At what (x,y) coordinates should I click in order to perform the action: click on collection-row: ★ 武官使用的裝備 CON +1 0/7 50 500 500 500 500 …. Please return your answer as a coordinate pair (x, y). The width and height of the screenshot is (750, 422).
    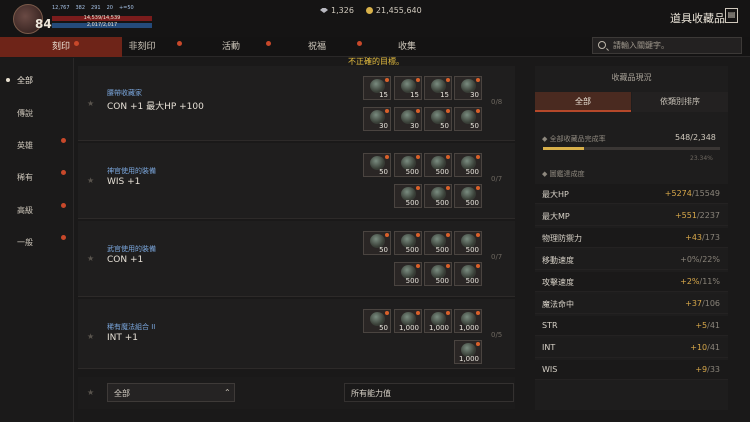
    Looking at the image, I should click on (296, 259).